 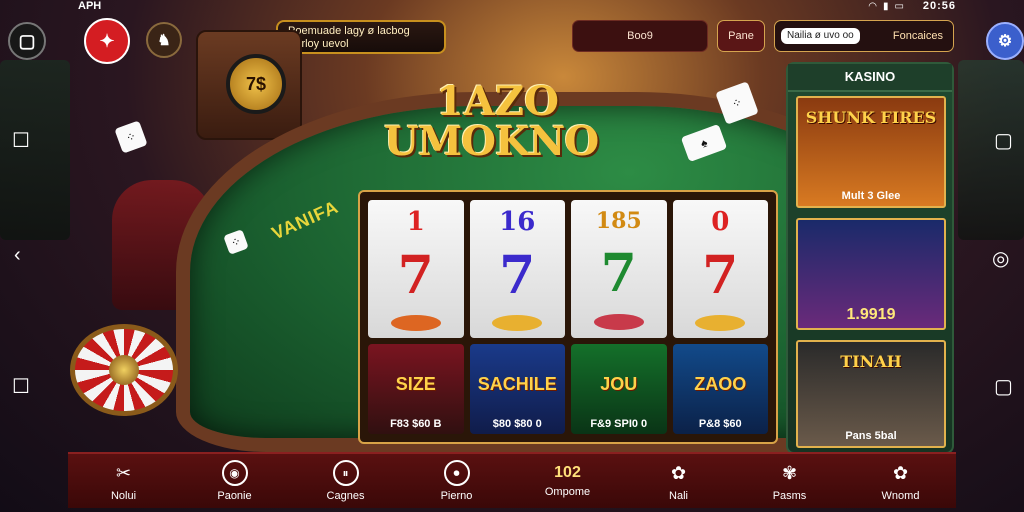 I want to click on square-nav-icon-right: ▢, so click(x=1003, y=140).